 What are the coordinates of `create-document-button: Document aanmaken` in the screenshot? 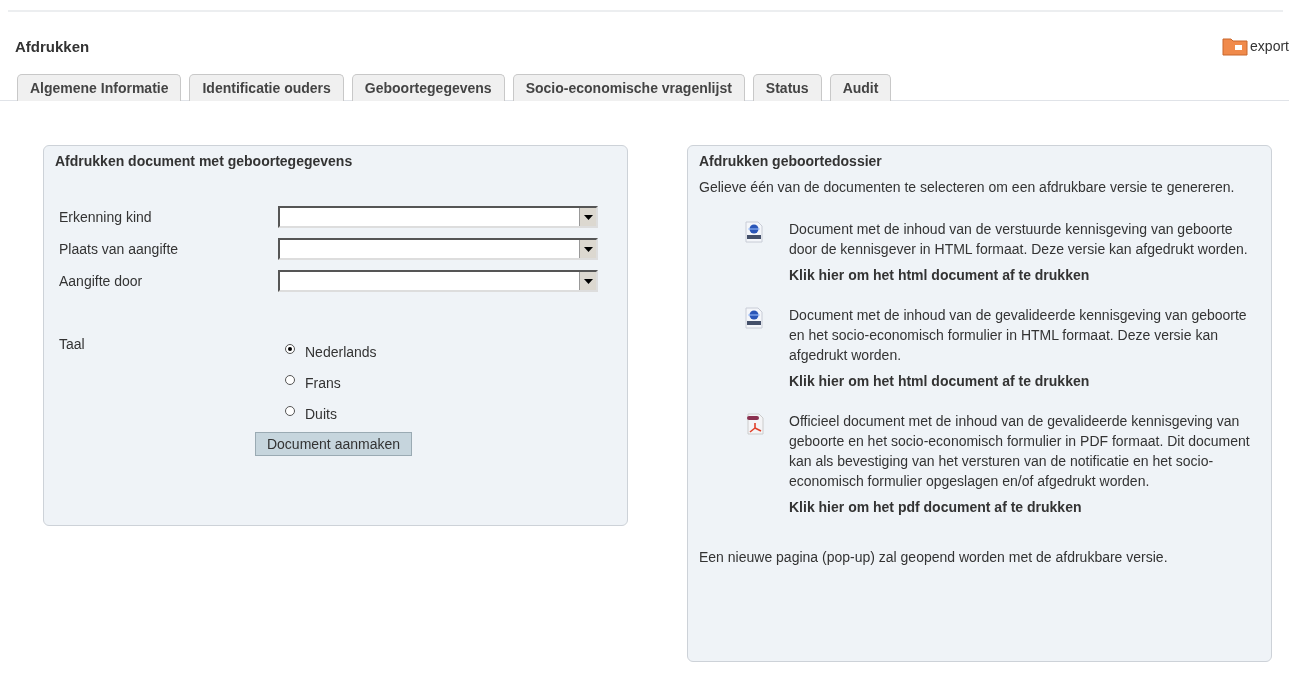 It's located at (333, 444).